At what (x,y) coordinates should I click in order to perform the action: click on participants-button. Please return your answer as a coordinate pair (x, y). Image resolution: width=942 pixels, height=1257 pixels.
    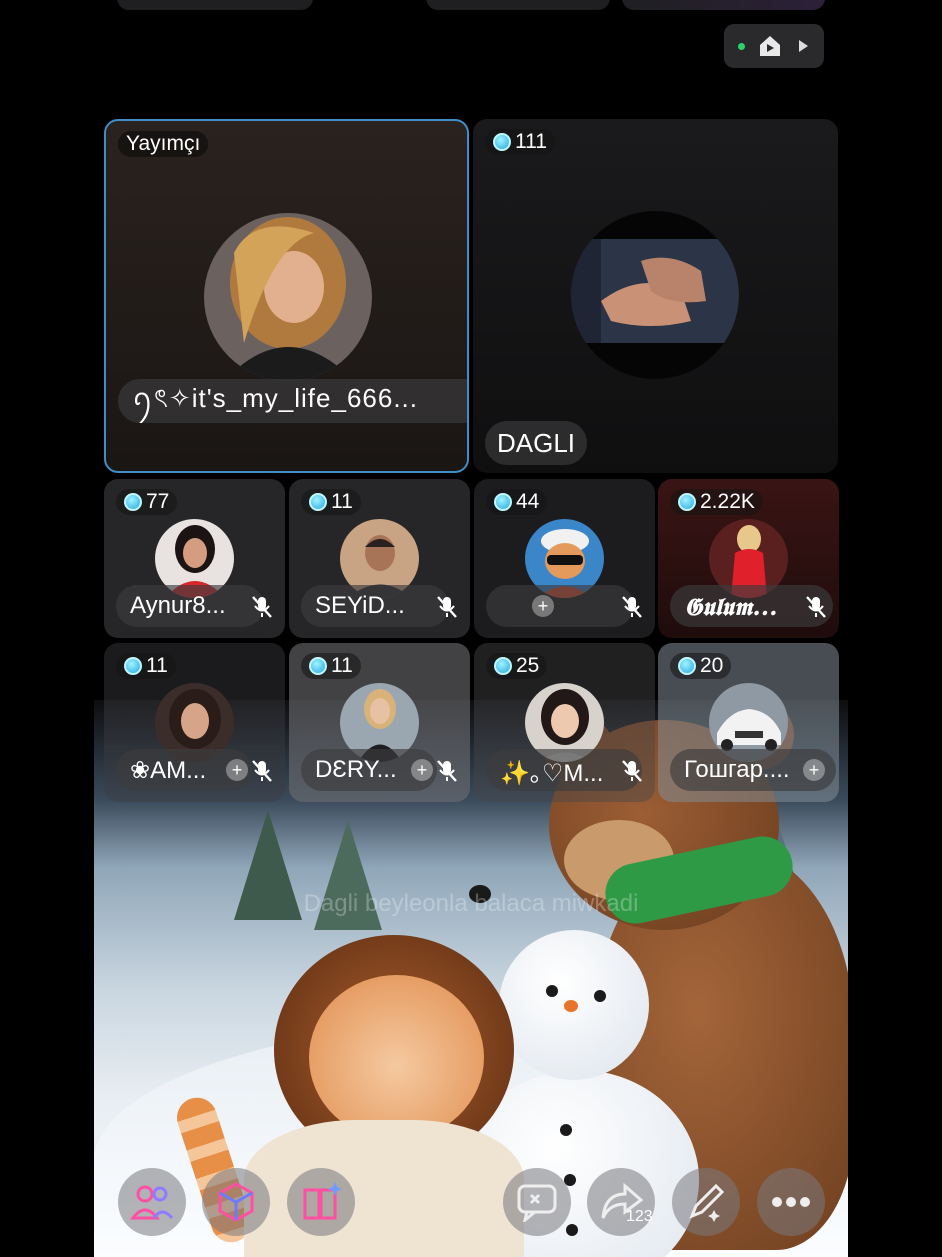
    Looking at the image, I should click on (152, 1202).